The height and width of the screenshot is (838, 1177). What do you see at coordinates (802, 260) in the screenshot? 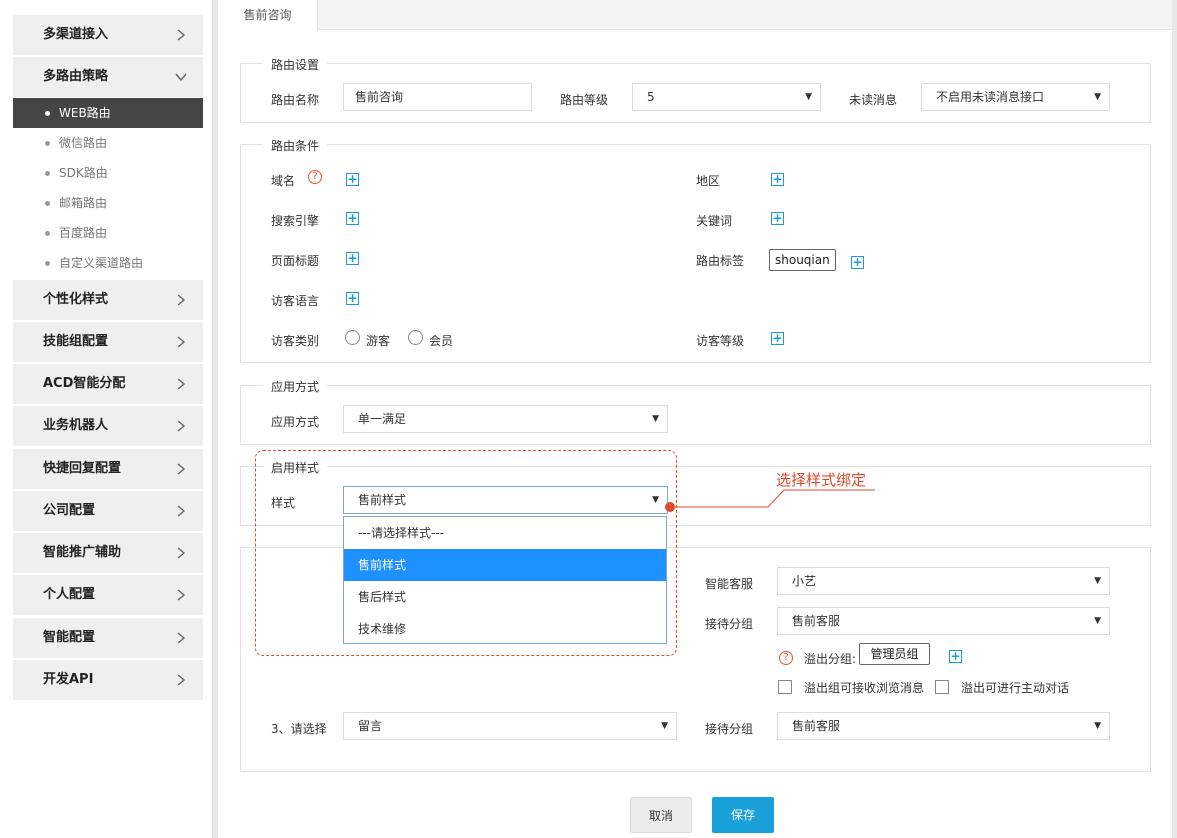
I see `route-tag-chip: shouqian` at bounding box center [802, 260].